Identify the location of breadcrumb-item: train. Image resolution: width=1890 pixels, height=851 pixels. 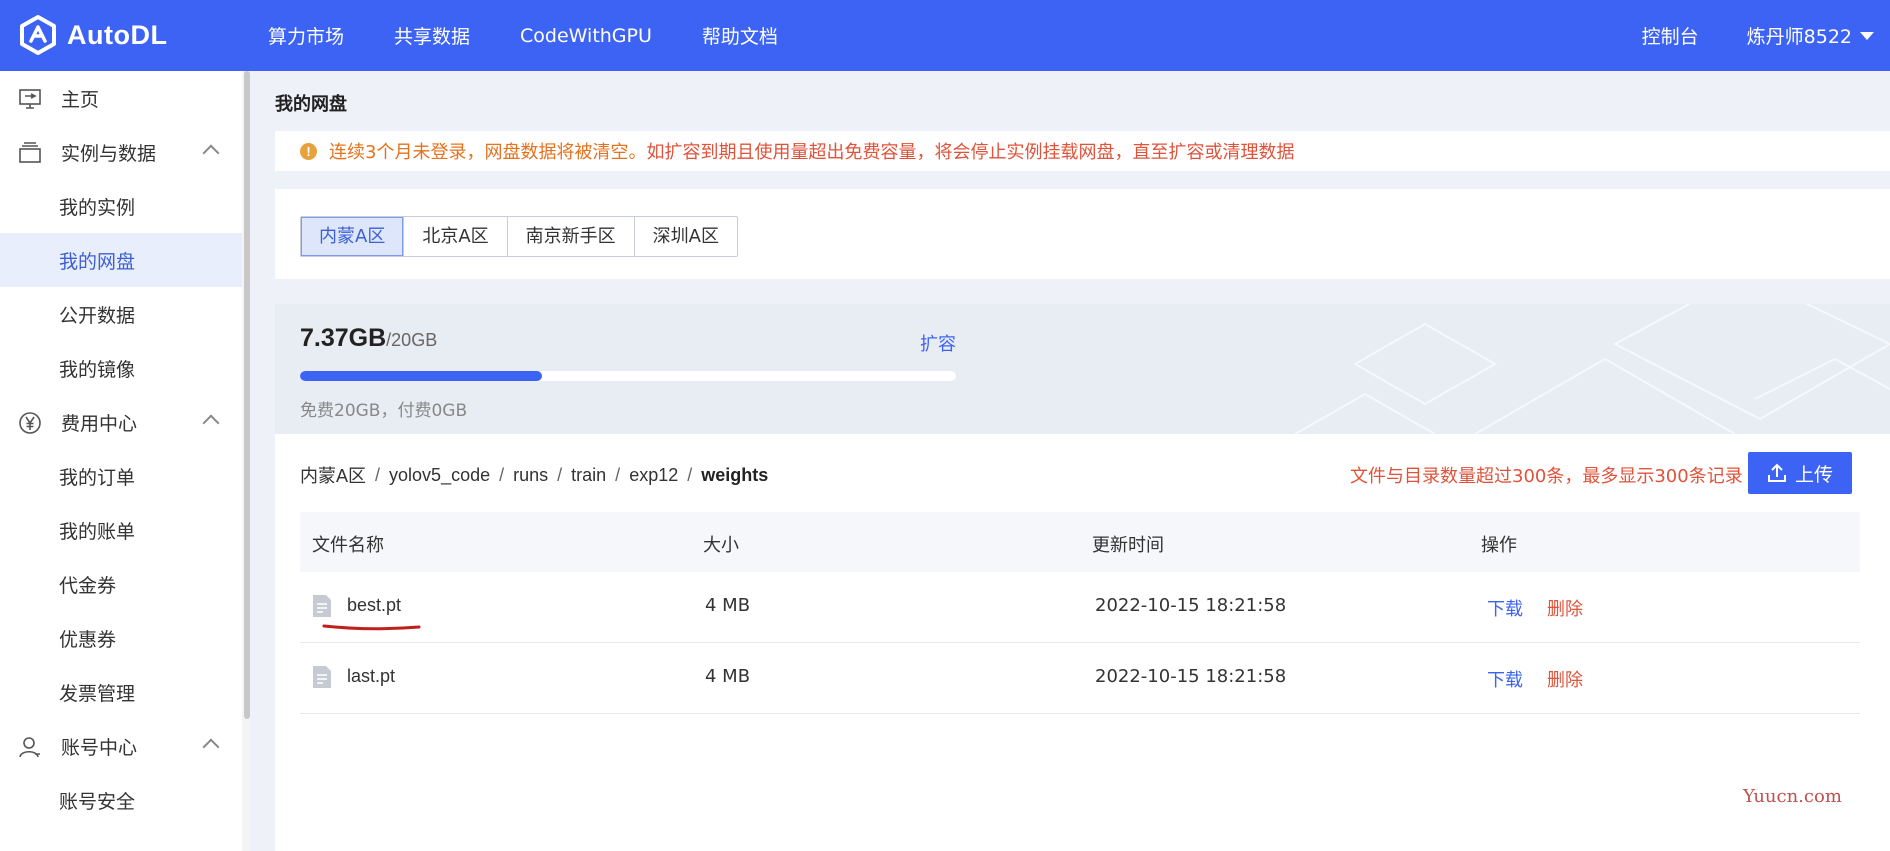
(588, 475).